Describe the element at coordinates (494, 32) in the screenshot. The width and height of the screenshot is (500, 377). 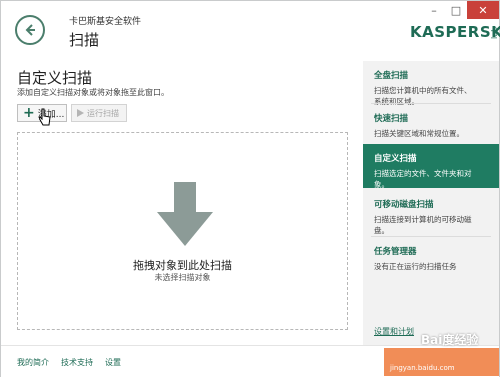
I see `logo-lab: lab` at that location.